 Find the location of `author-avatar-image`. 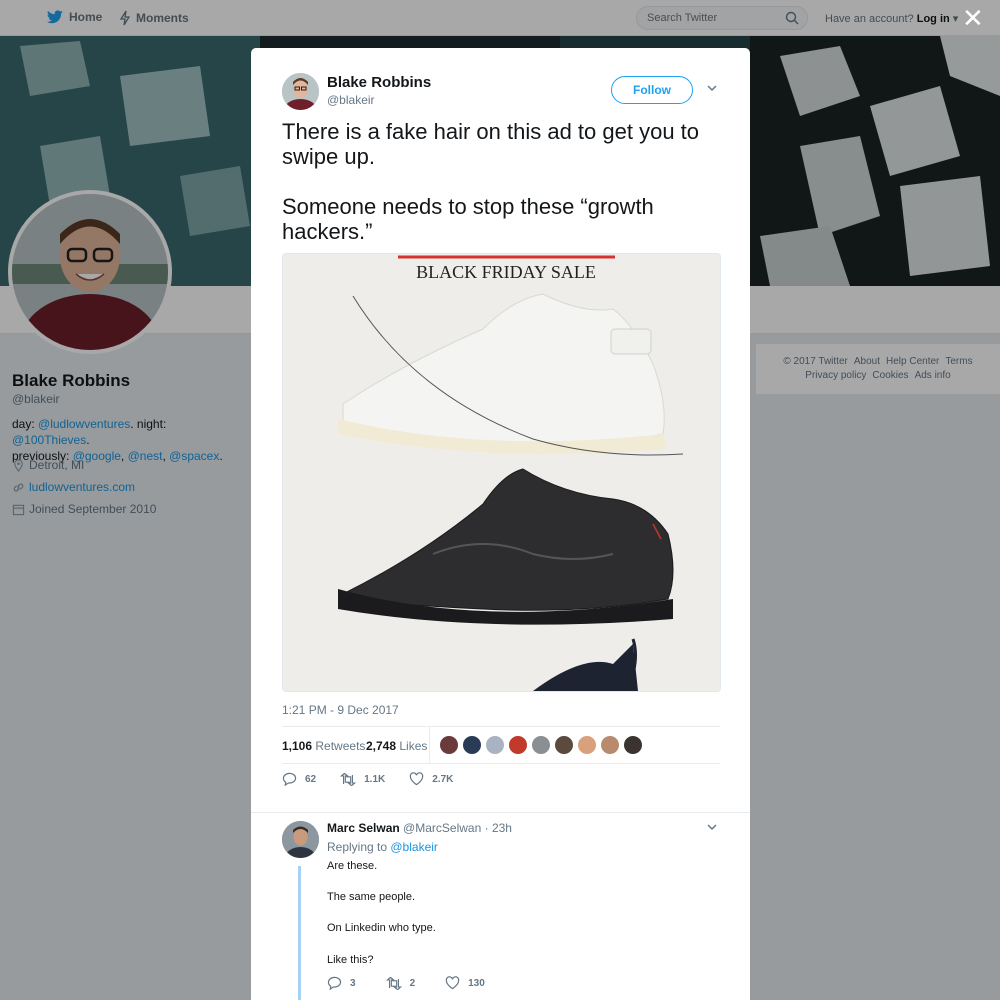

author-avatar-image is located at coordinates (300, 91).